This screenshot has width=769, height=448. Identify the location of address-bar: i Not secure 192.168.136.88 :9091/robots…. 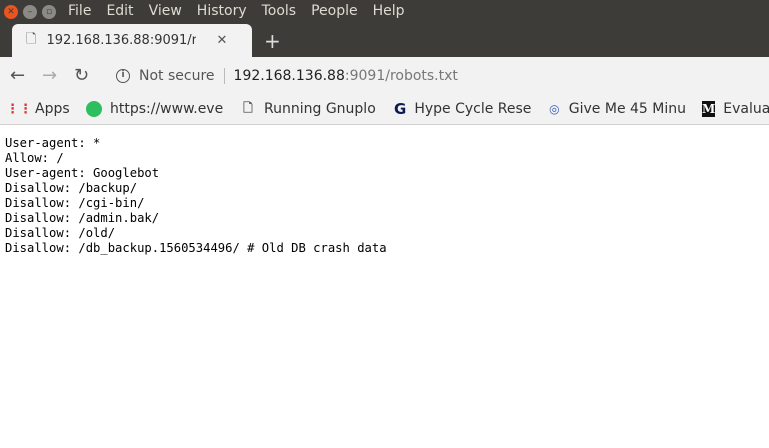
(437, 76).